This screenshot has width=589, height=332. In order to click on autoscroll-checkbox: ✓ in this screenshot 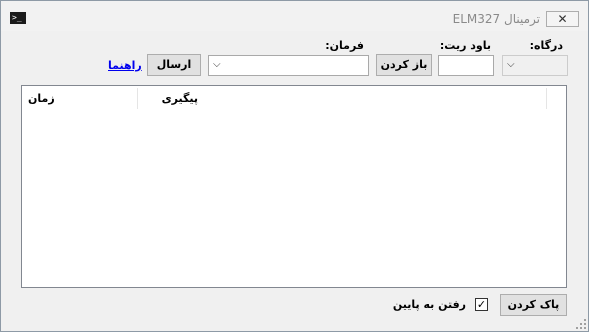, I will do `click(481, 304)`.